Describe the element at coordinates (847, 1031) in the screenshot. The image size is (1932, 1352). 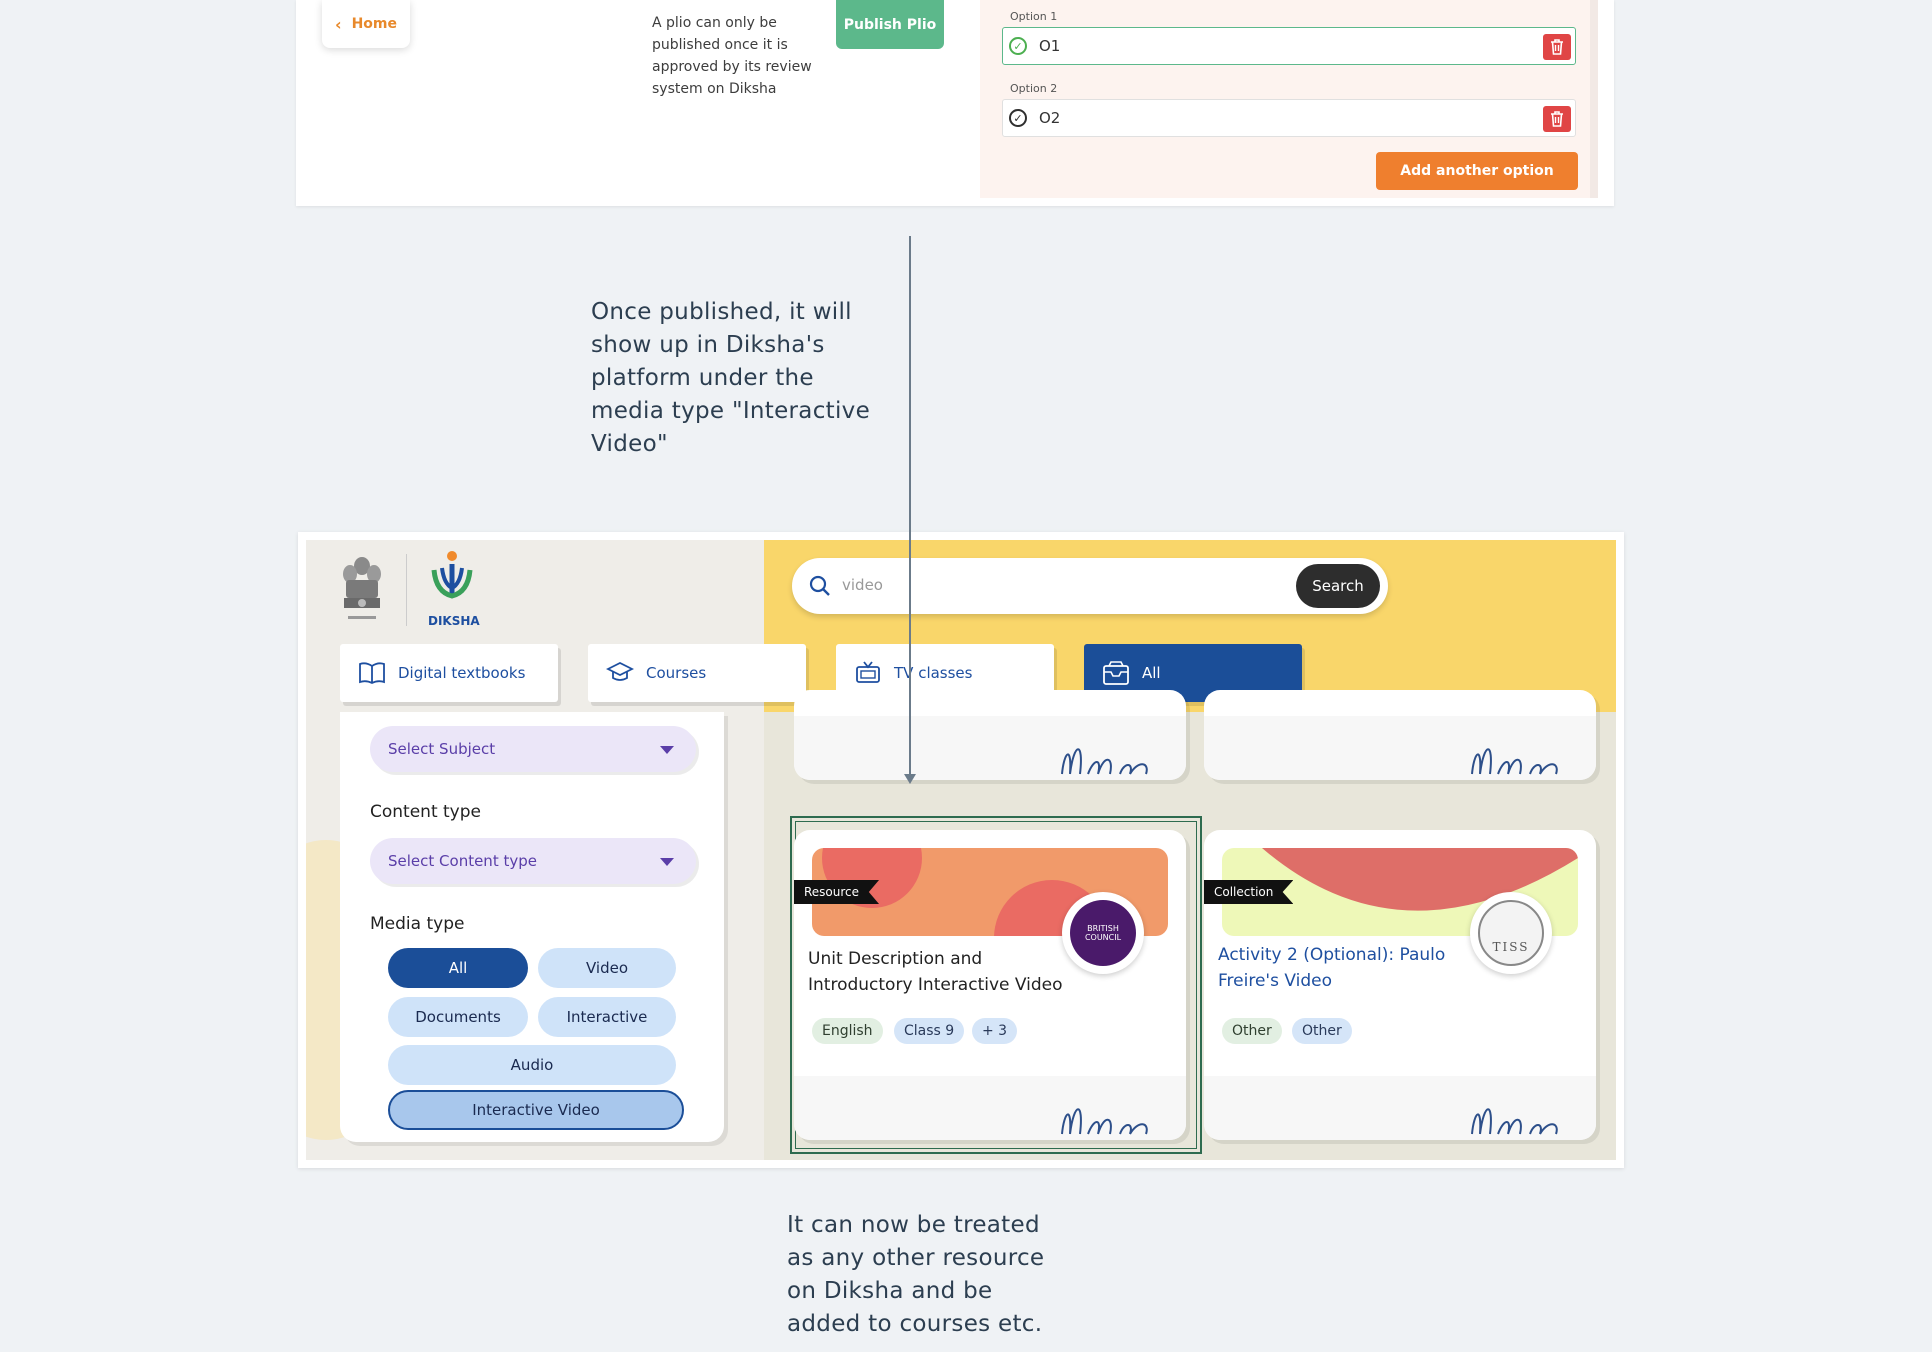
I see `tag-language: English` at that location.